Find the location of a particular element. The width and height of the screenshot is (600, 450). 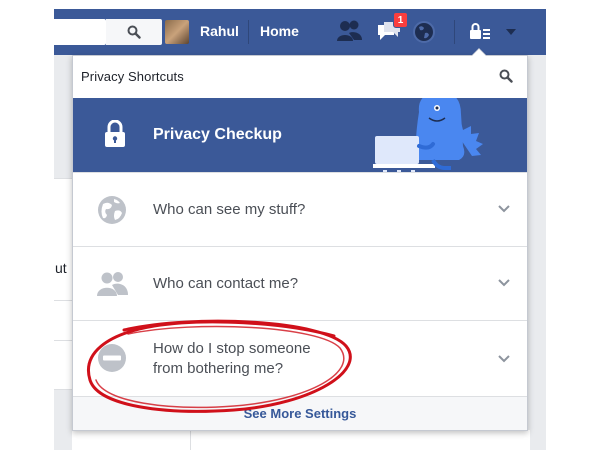

menu-item-label-line1: How do I stop someone is located at coordinates (232, 348).